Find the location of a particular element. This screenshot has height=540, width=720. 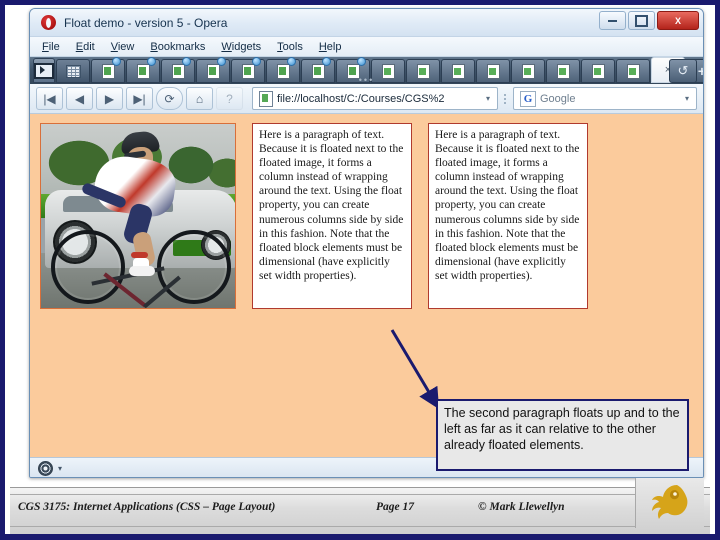

address-input: file://localhost/C:/Courses/CGS%2 is located at coordinates (379, 99).